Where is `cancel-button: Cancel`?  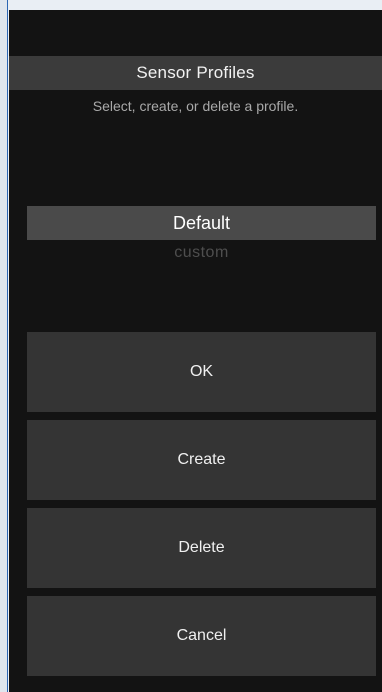
cancel-button: Cancel is located at coordinates (201, 636).